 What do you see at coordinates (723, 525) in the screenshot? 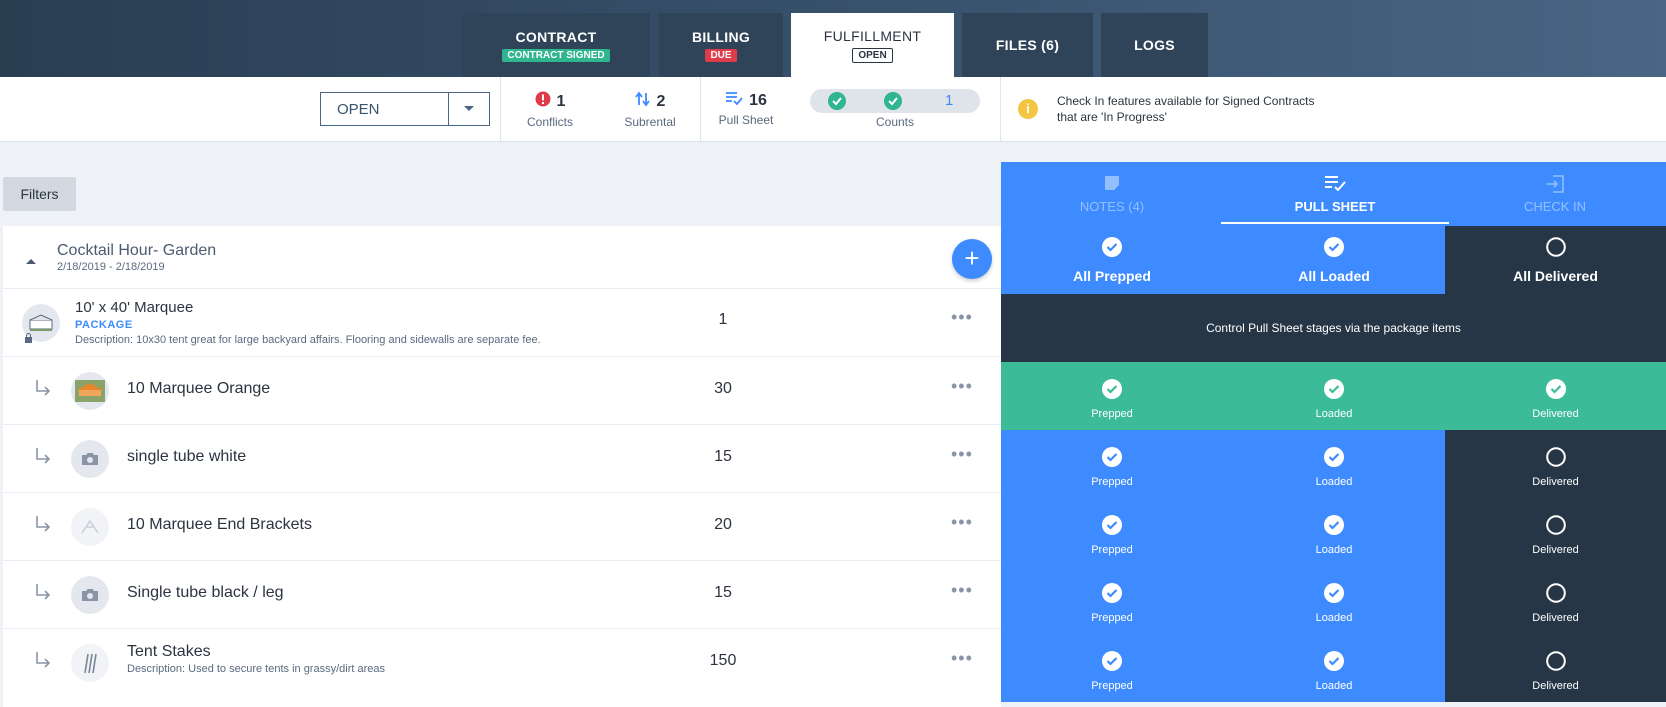
I see `item-quantity: 20` at bounding box center [723, 525].